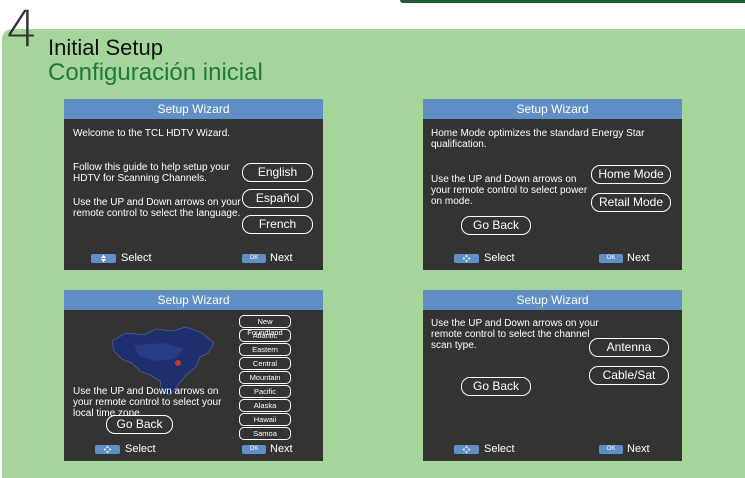  Describe the element at coordinates (265, 377) in the screenshot. I see `zone-mountain: Mountain` at that location.